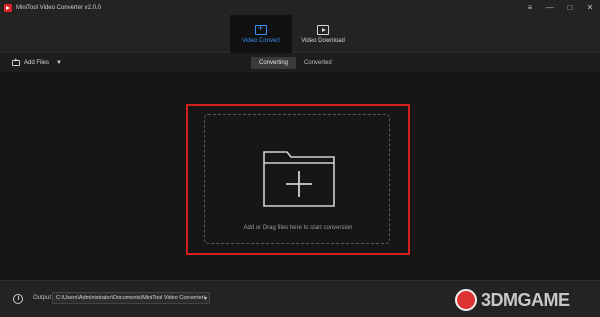 The height and width of the screenshot is (317, 600). I want to click on watermark-text: 3DMGAME, so click(525, 299).